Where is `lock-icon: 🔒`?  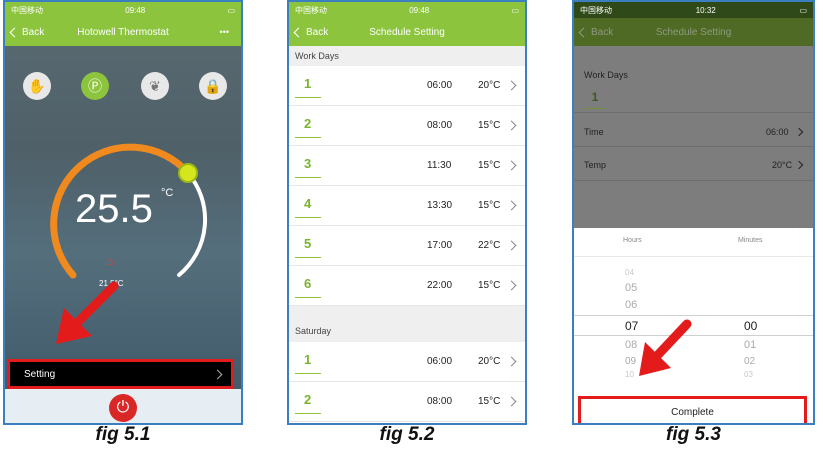 lock-icon: 🔒 is located at coordinates (213, 86).